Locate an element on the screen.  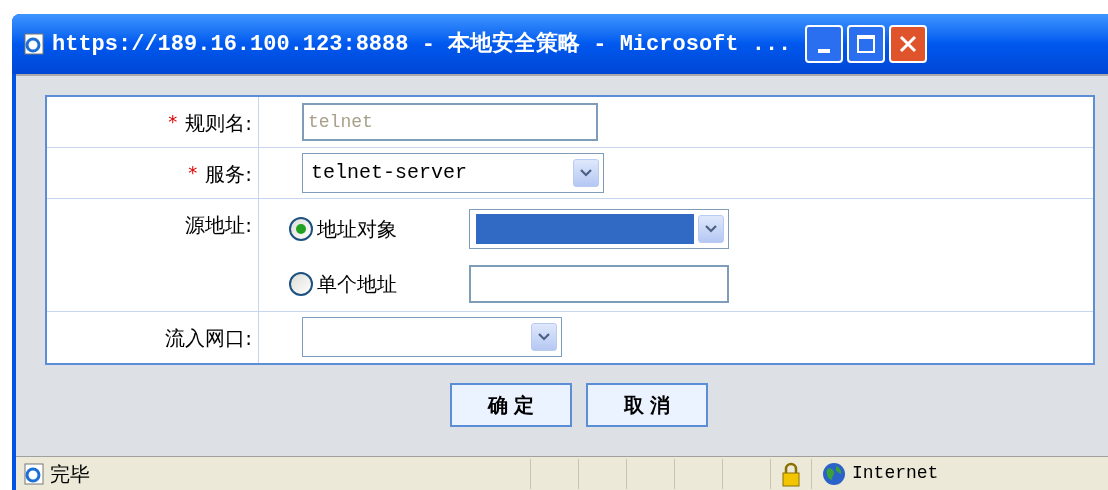
status-text: 完毕 is located at coordinates (70, 474).